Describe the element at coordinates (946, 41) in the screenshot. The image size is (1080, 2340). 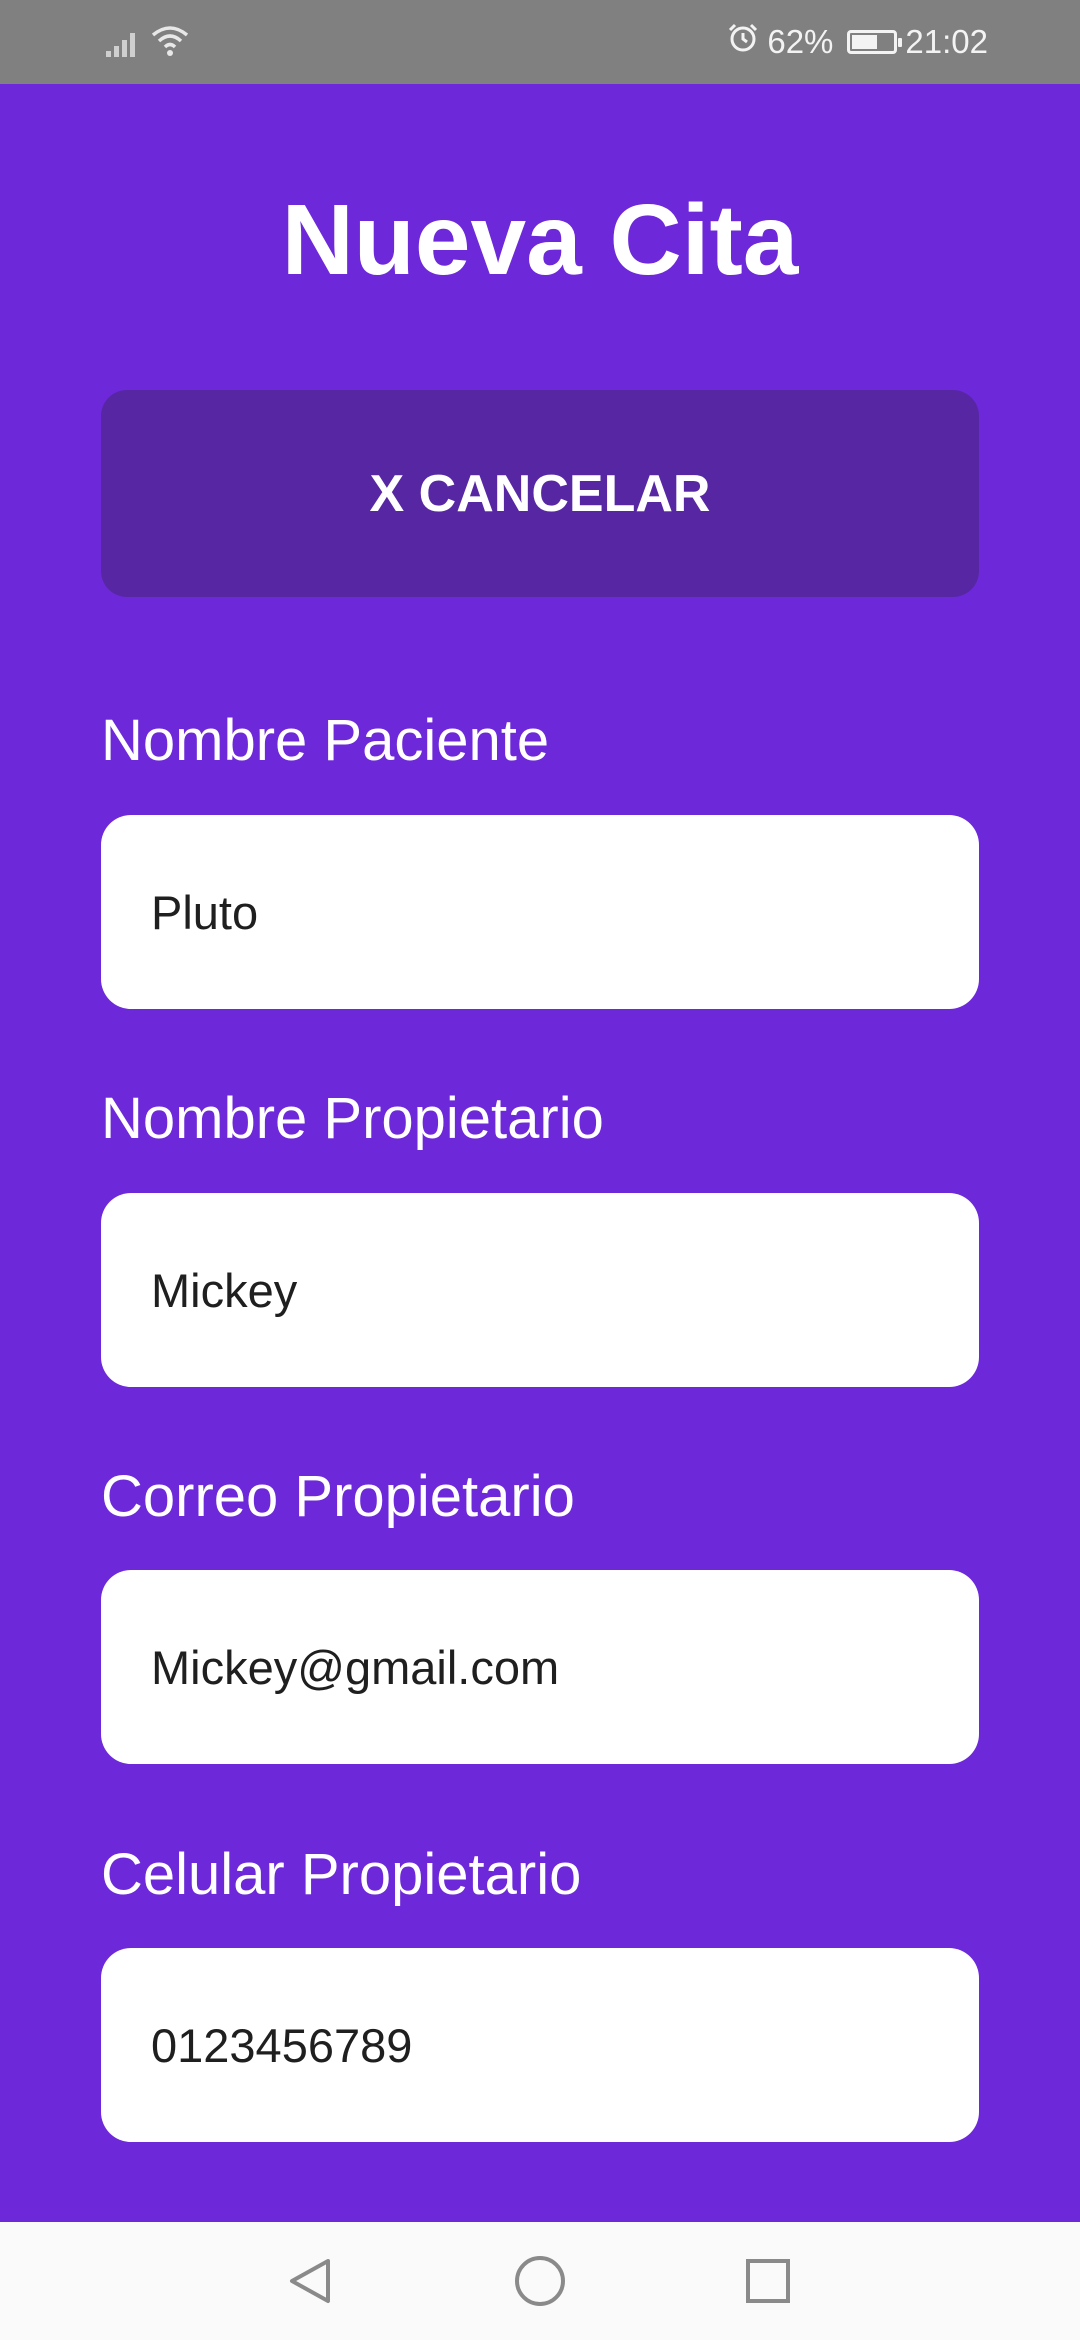
I see `status-time: 21:02` at that location.